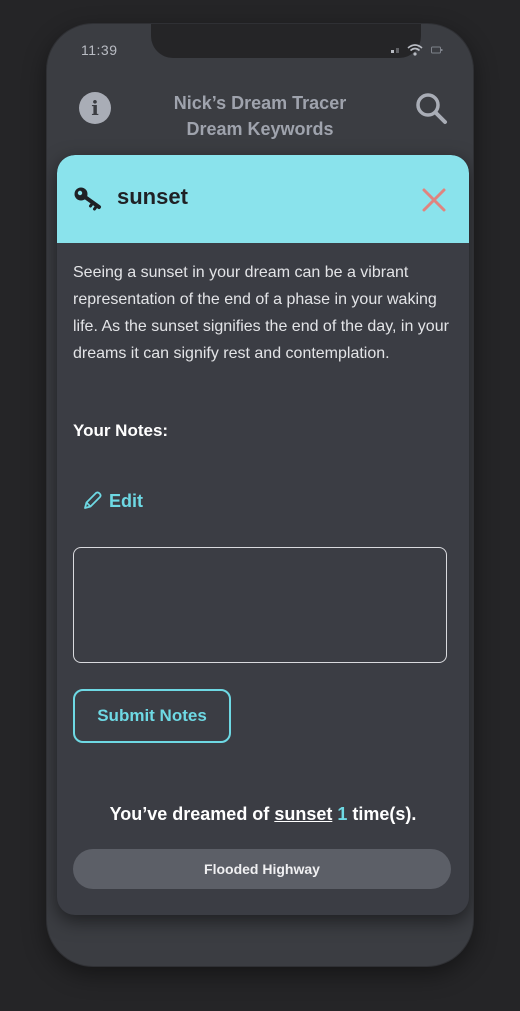  I want to click on wifi-icon, so click(415, 50).